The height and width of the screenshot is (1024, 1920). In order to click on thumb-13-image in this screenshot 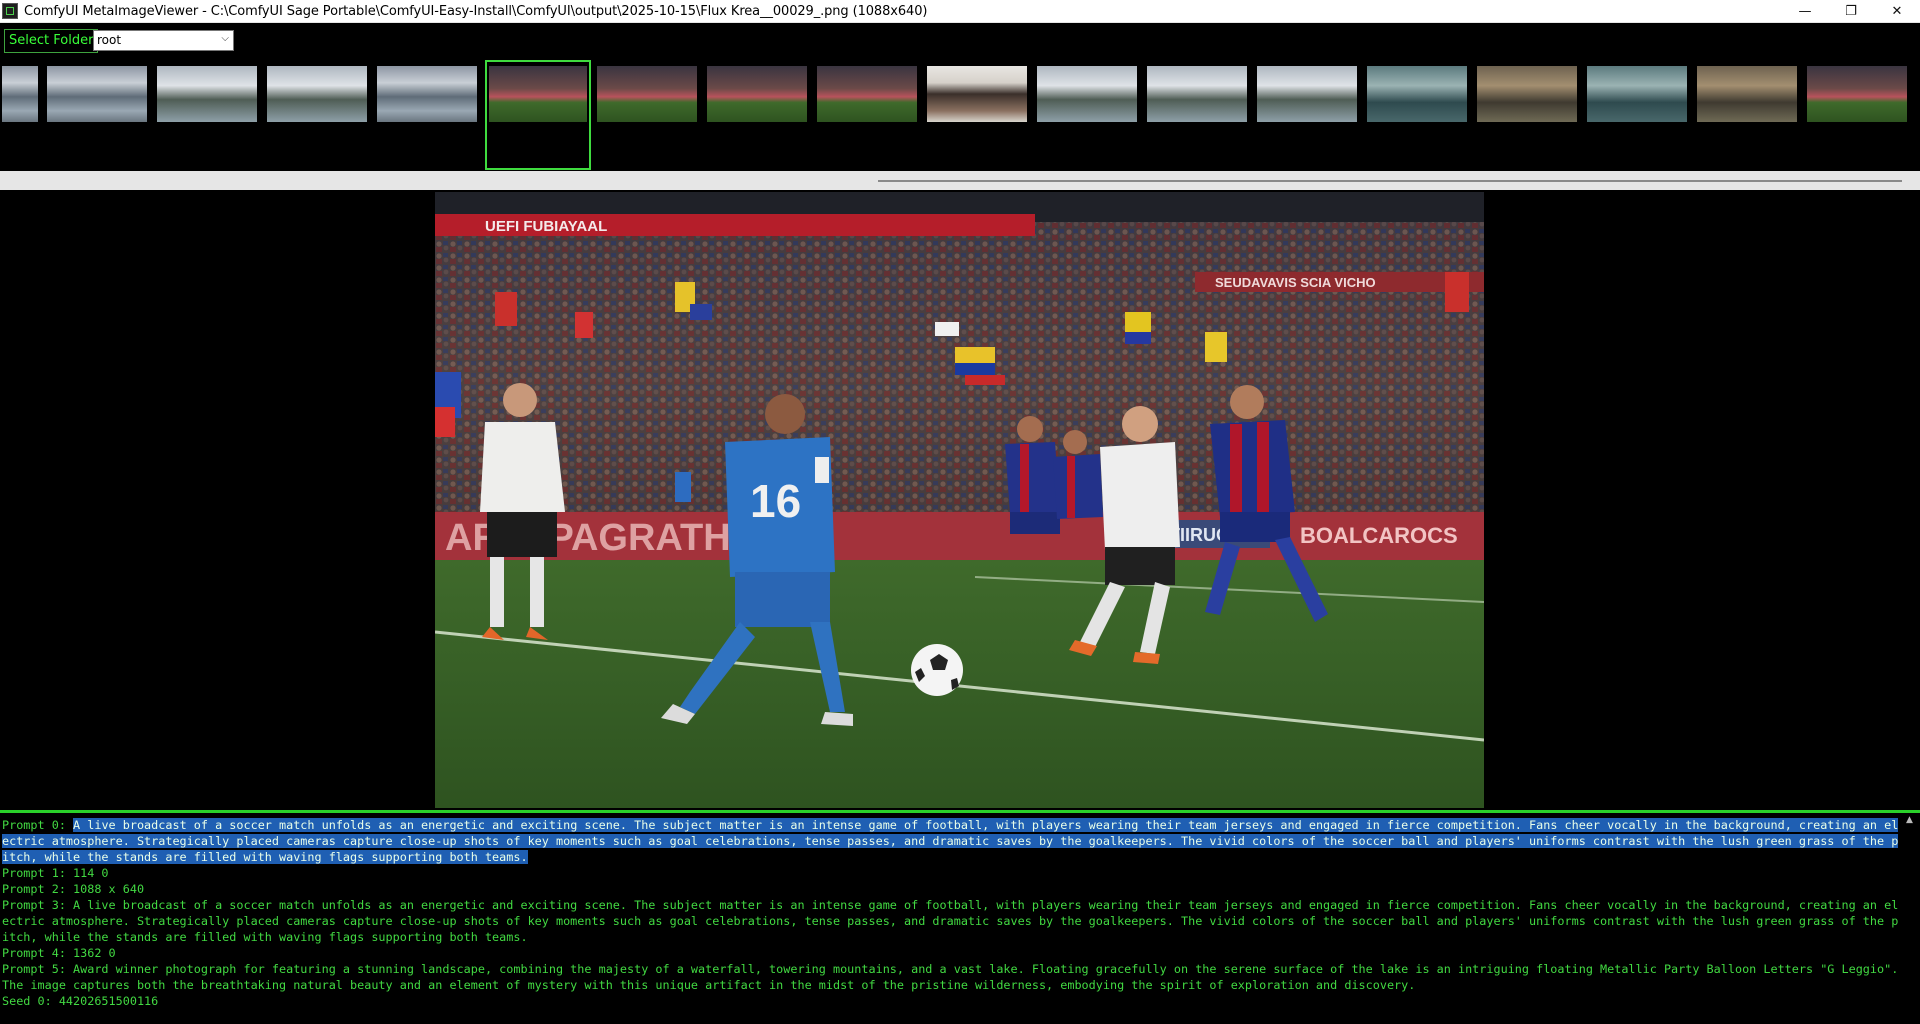, I will do `click(1307, 94)`.